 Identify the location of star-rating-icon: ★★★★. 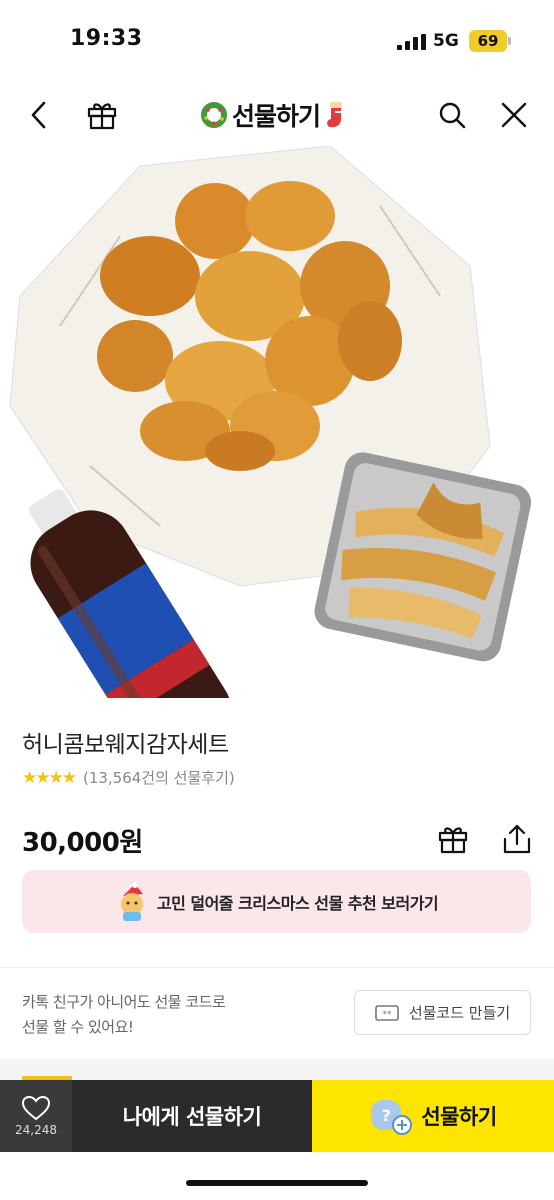
(49, 777).